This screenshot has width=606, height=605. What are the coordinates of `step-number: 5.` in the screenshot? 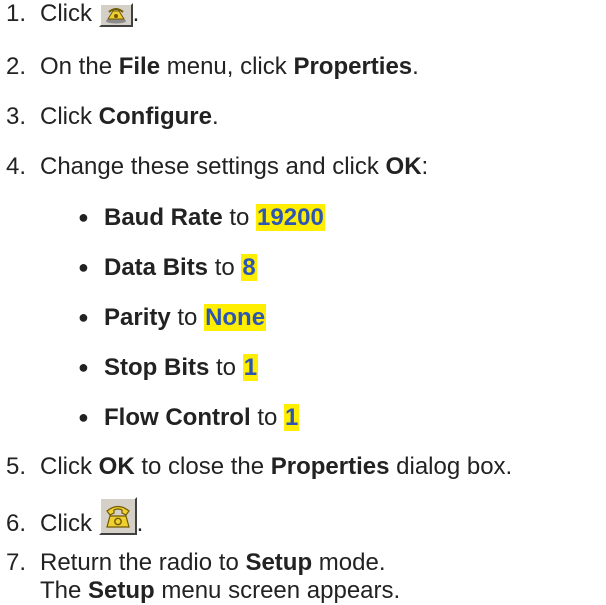 It's located at (16, 466).